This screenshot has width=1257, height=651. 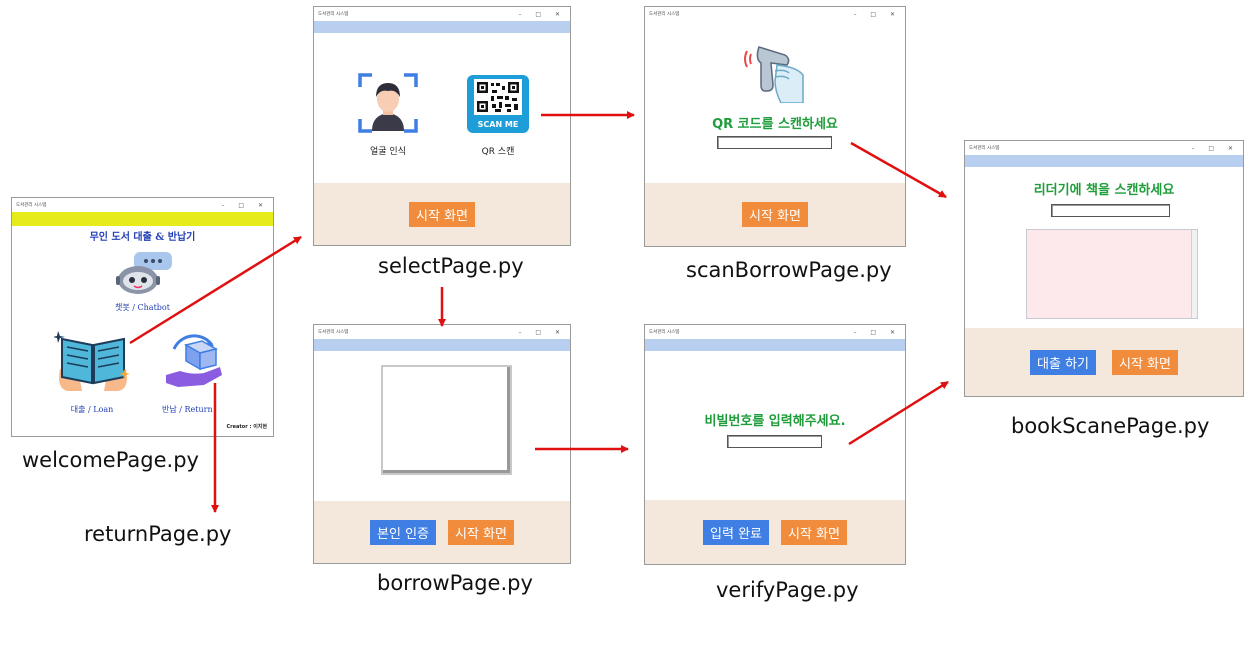 What do you see at coordinates (215, 290) in the screenshot?
I see `arrow-welcome-to-select` at bounding box center [215, 290].